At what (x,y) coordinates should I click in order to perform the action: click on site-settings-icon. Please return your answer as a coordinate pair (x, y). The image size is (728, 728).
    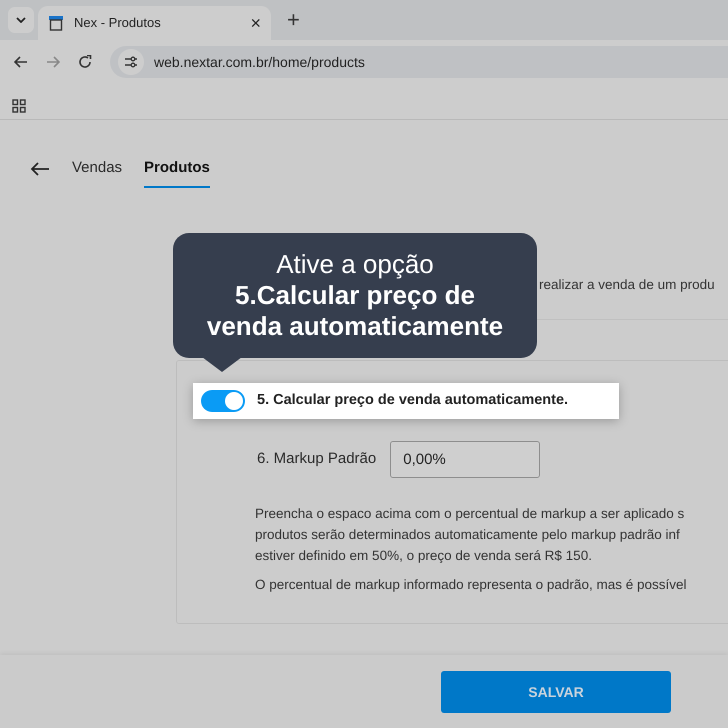
    Looking at the image, I should click on (131, 62).